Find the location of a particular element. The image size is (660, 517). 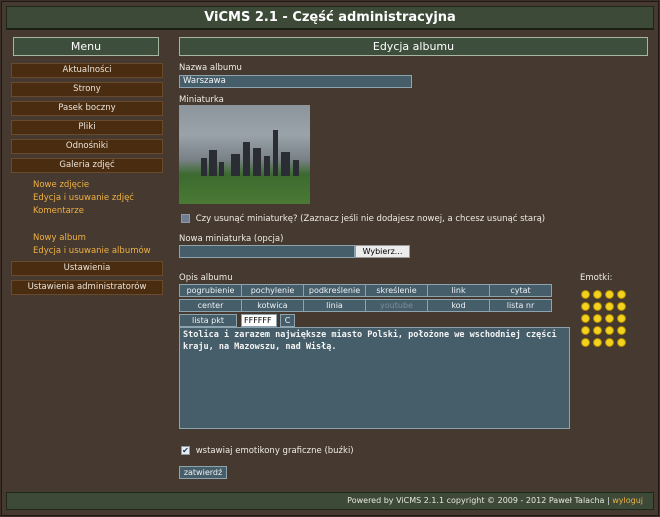

logout-link: wyloguj is located at coordinates (627, 500).